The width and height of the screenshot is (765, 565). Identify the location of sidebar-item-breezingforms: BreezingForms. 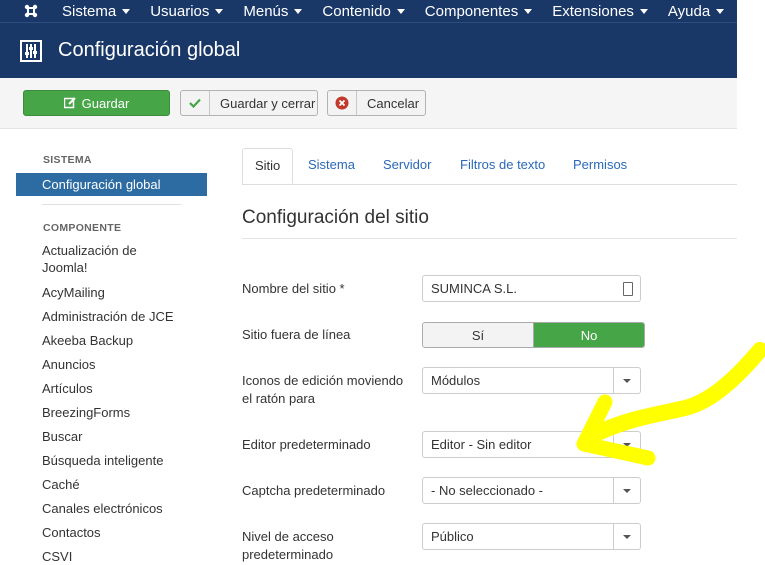
(112, 412).